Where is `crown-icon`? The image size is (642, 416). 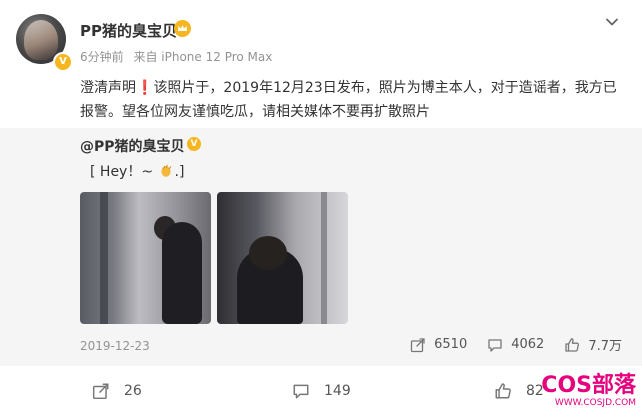
crown-icon is located at coordinates (182, 28).